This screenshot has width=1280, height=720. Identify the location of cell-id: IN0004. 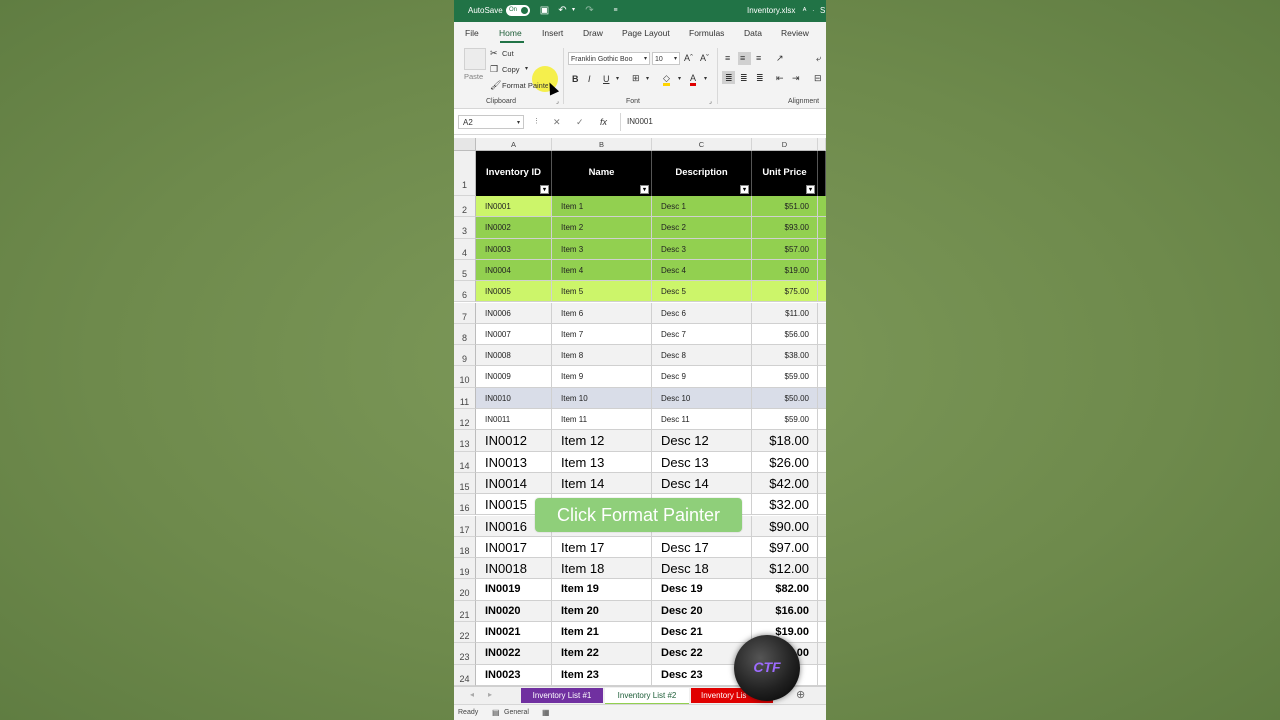
(514, 270).